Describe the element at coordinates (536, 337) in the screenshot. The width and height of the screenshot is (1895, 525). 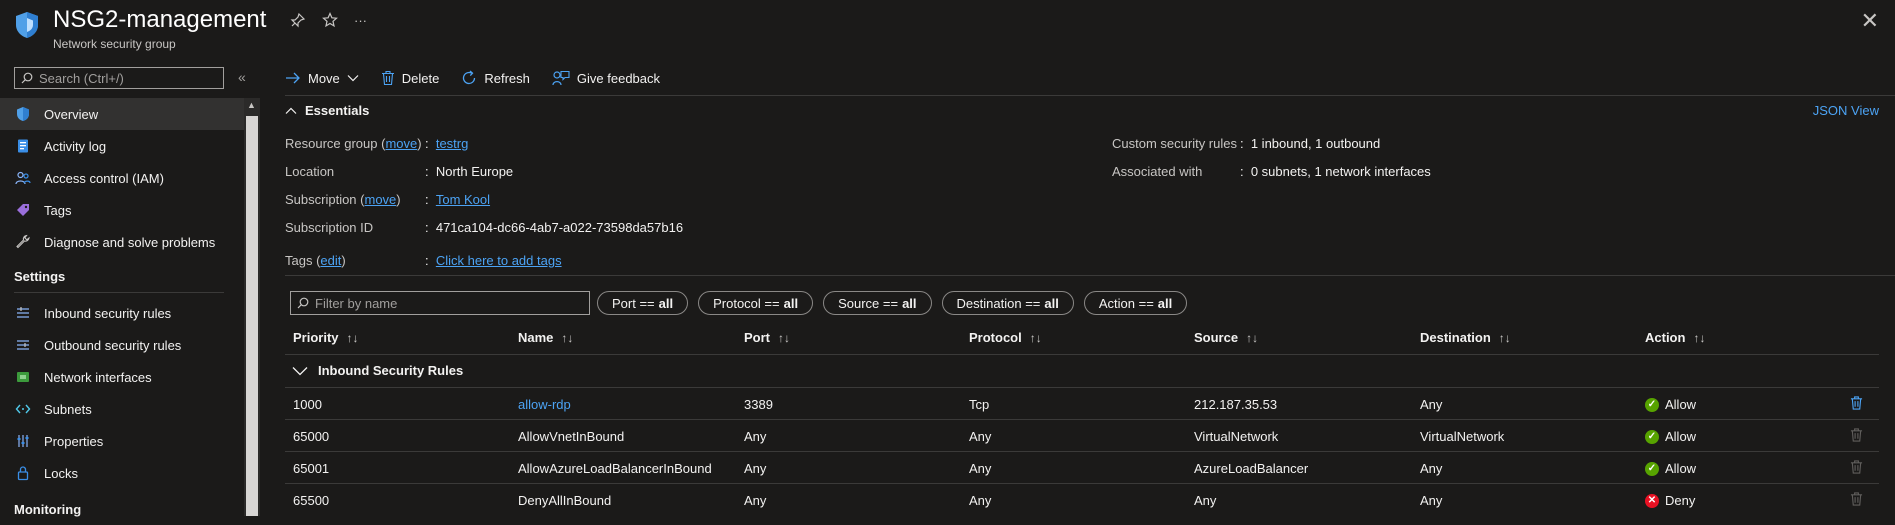
I see `column-label: Name` at that location.